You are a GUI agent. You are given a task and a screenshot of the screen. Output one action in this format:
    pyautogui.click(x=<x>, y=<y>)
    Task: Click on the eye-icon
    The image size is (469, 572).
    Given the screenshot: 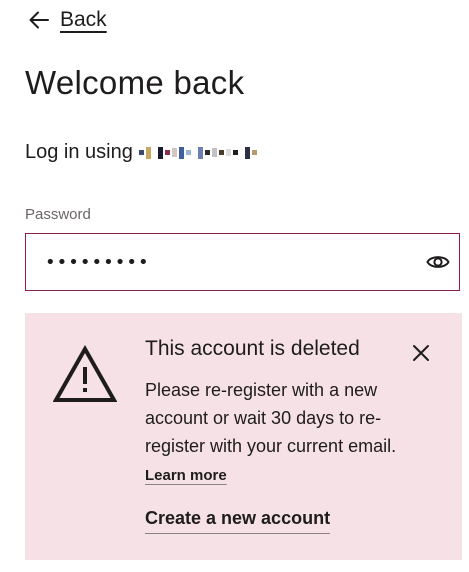 What is the action you would take?
    pyautogui.click(x=438, y=262)
    